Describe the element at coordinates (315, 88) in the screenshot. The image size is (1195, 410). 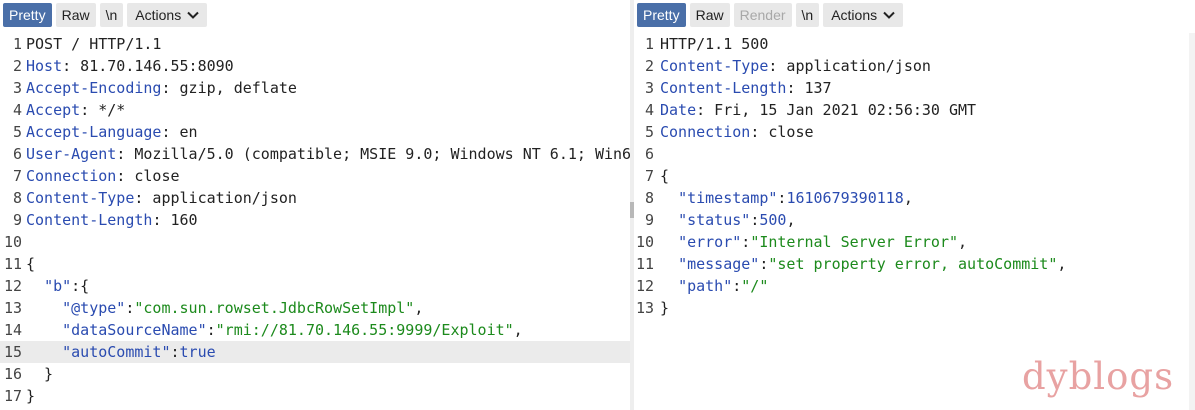
I see `code-line: 3 Accept-Encoding: gzip, deflate` at that location.